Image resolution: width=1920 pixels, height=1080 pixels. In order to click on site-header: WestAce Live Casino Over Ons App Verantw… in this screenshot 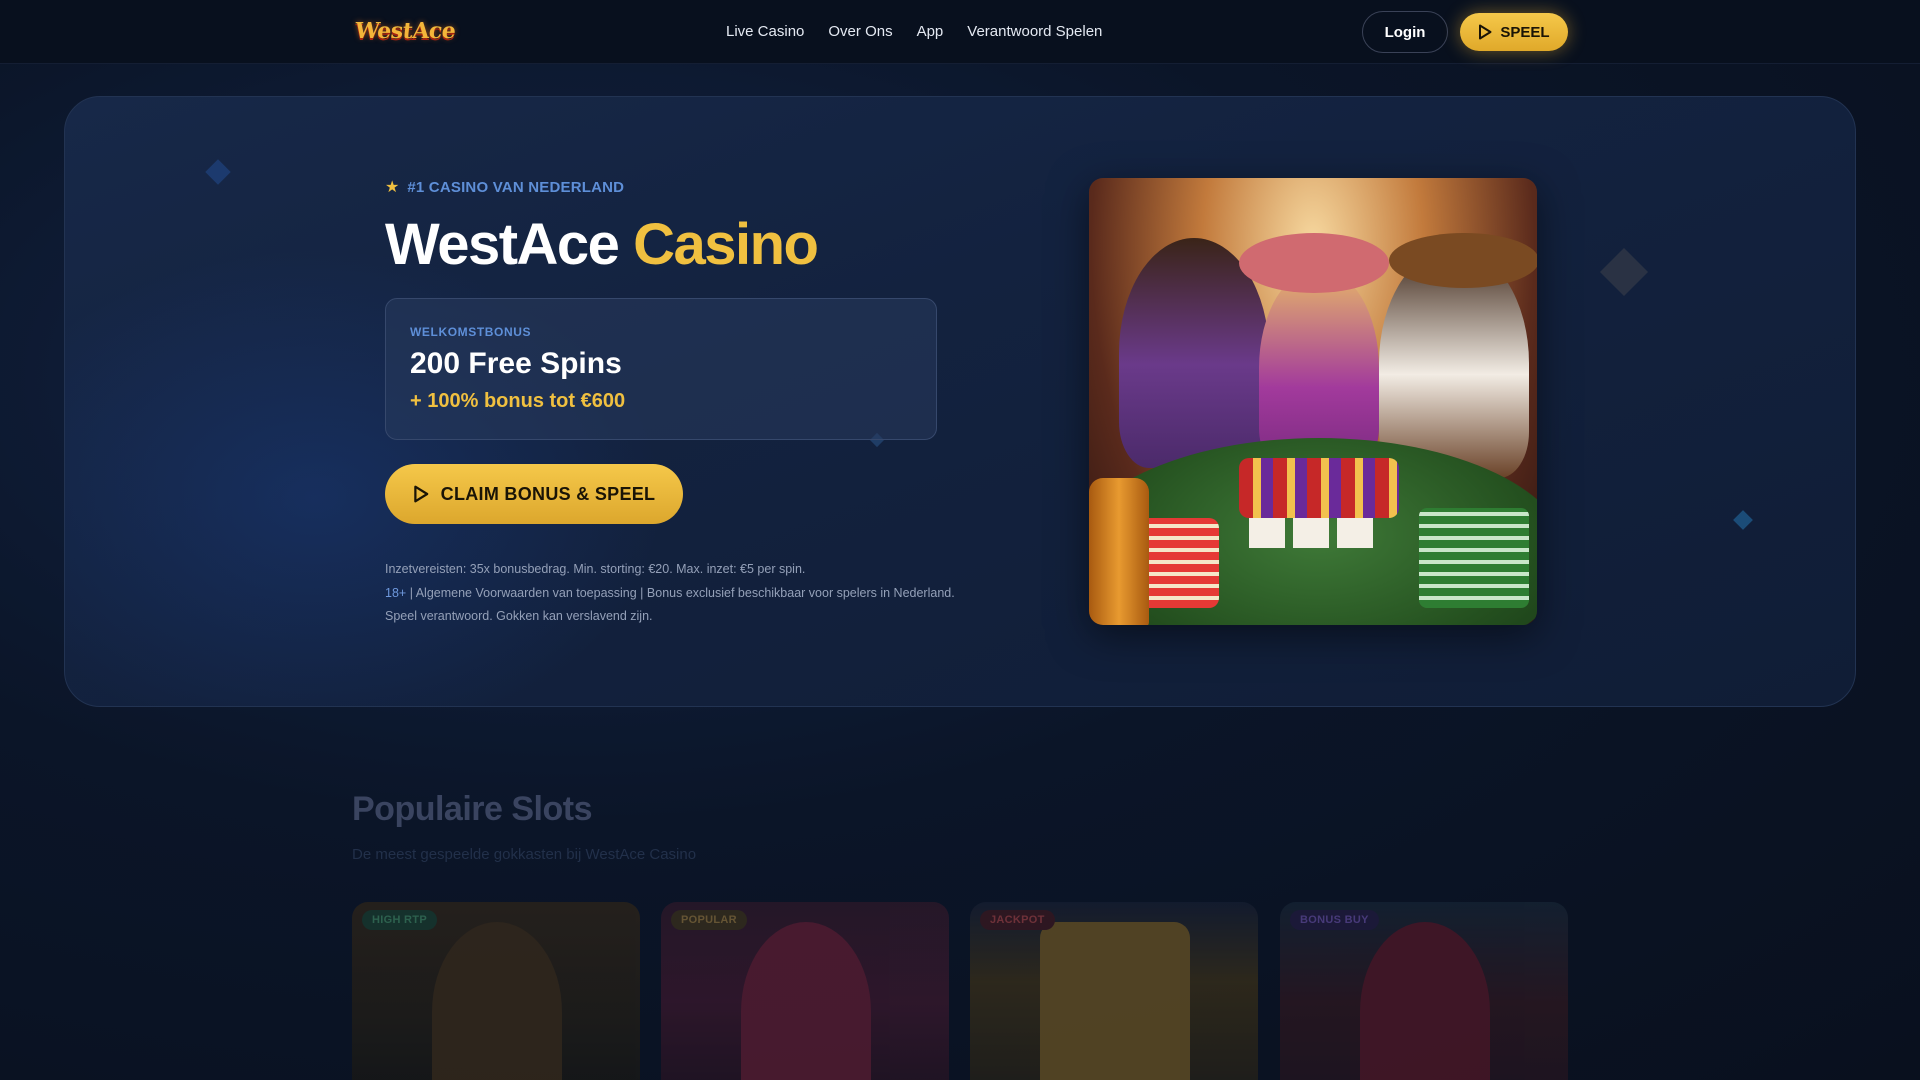, I will do `click(960, 32)`.